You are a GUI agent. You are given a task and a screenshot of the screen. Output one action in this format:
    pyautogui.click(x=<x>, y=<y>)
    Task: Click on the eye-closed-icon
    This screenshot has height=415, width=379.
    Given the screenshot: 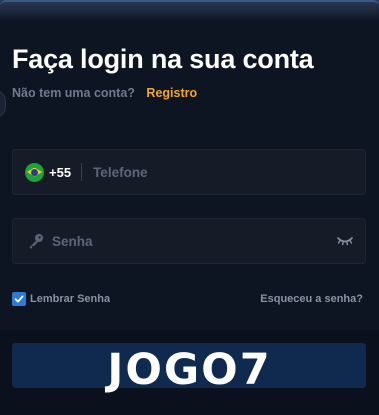 What is the action you would take?
    pyautogui.click(x=345, y=241)
    